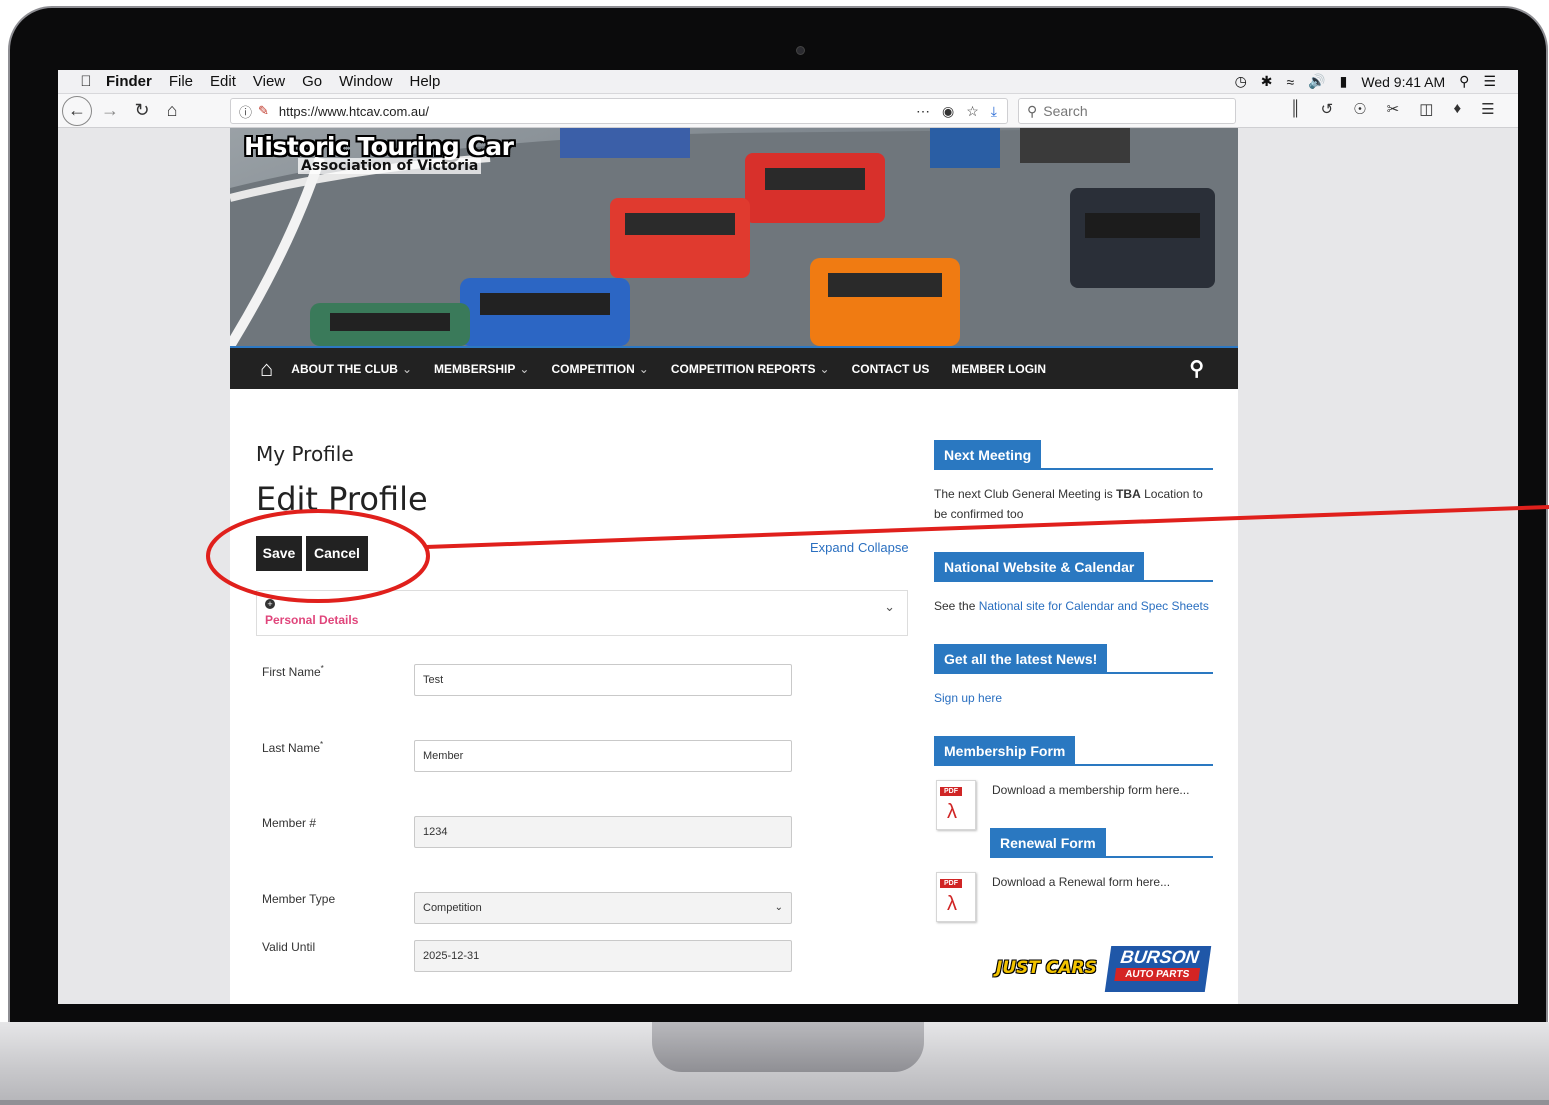 The image size is (1549, 1105). What do you see at coordinates (774, 1102) in the screenshot?
I see `laptop-base-shadow` at bounding box center [774, 1102].